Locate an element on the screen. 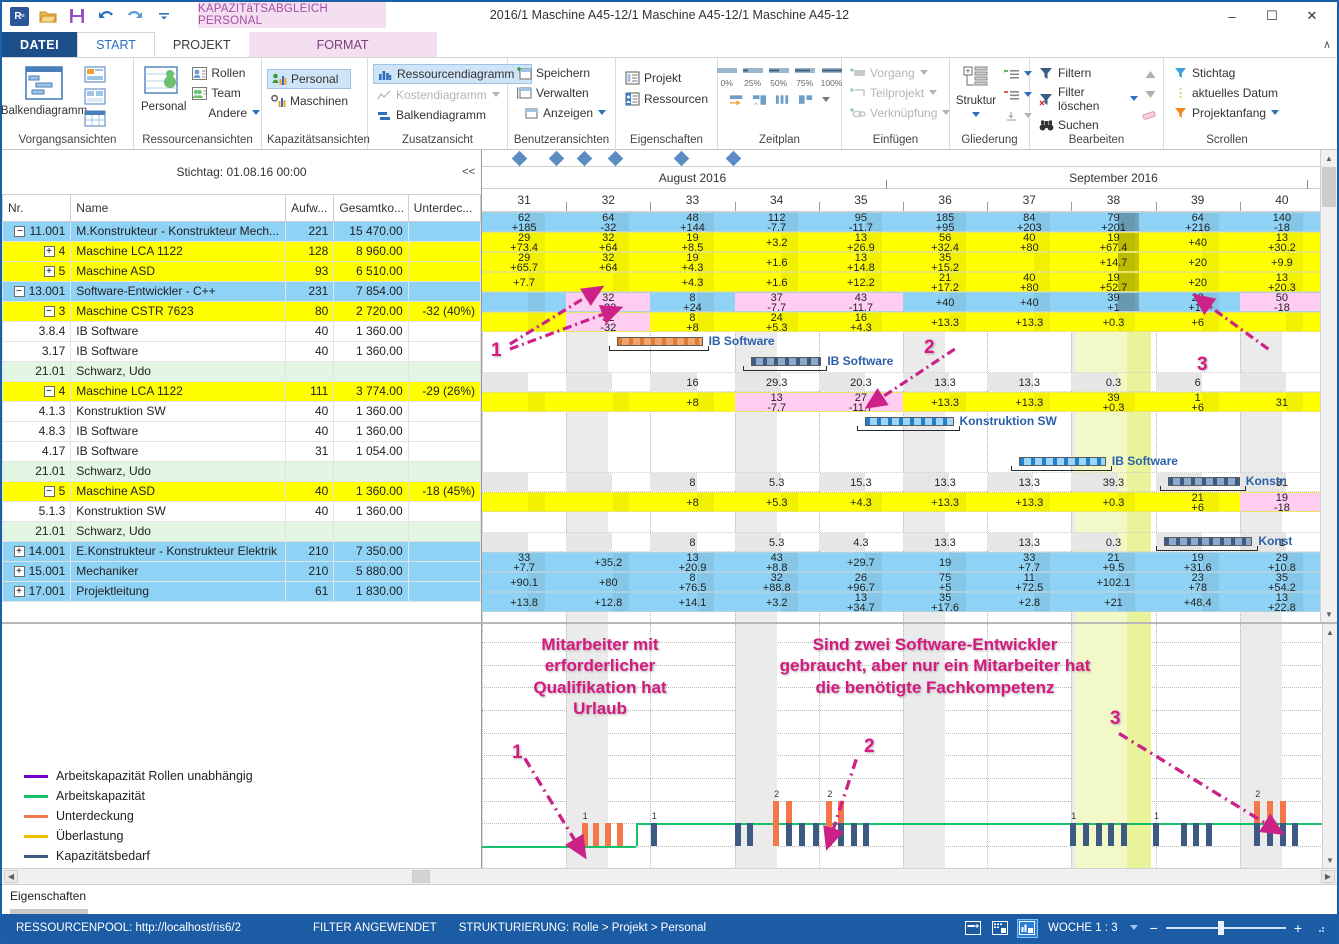 Image resolution: width=1339 pixels, height=944 pixels. scroll-down-button: ▼ is located at coordinates (1329, 614).